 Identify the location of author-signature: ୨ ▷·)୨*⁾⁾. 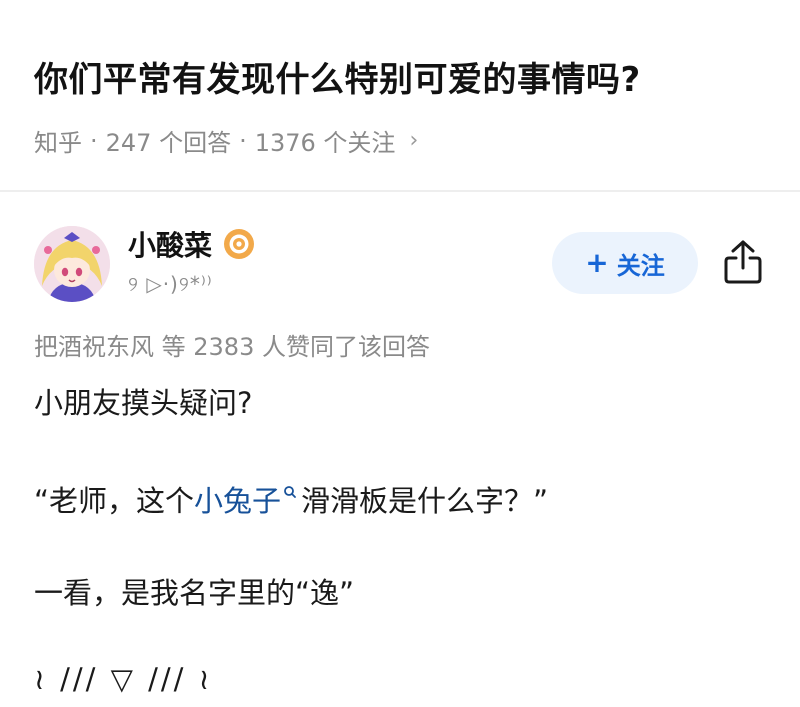
(170, 284).